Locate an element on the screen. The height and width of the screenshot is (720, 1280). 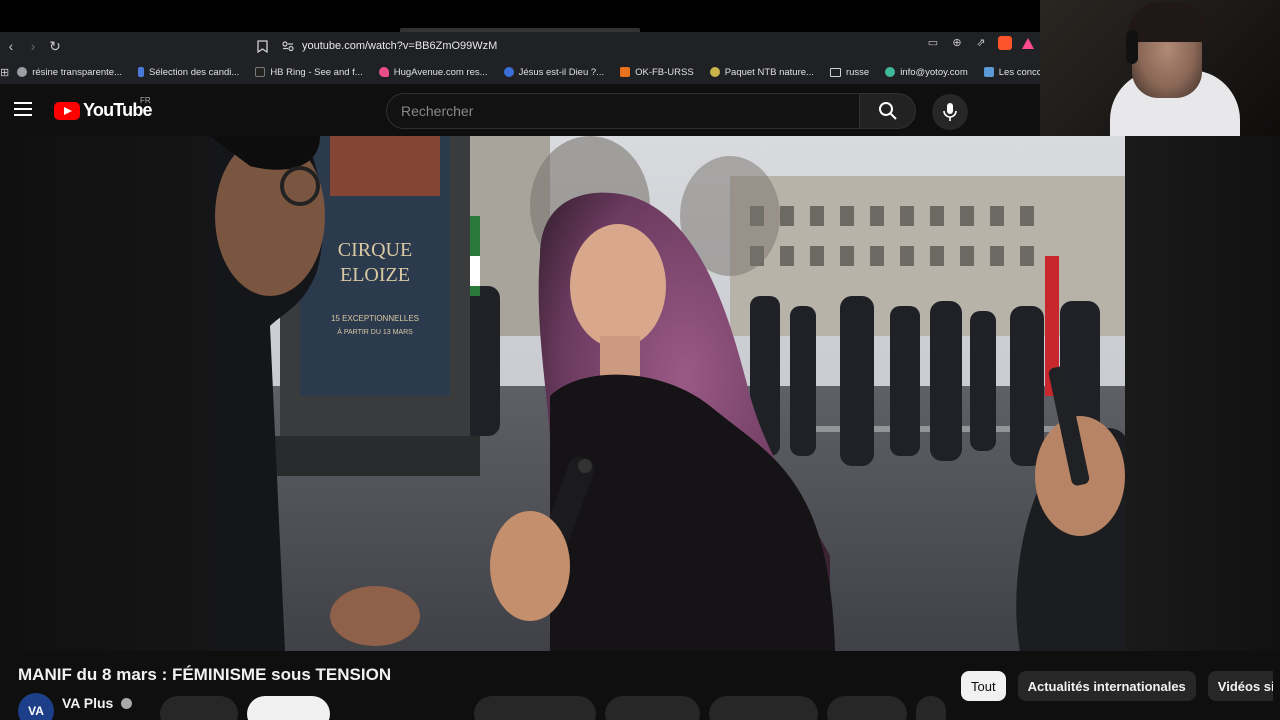
heart-favicon is located at coordinates (383, 72).